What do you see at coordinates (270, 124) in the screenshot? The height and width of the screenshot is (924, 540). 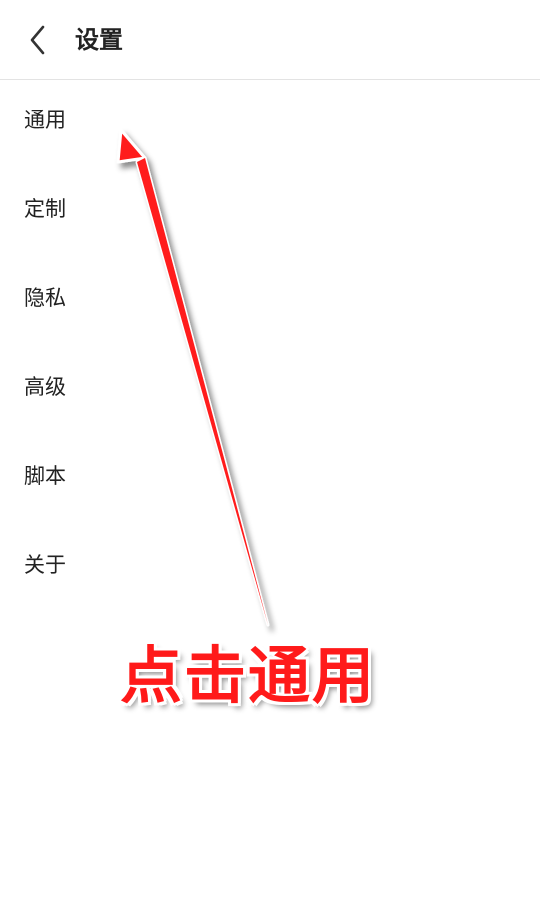 I see `menu-item-general: 通用` at bounding box center [270, 124].